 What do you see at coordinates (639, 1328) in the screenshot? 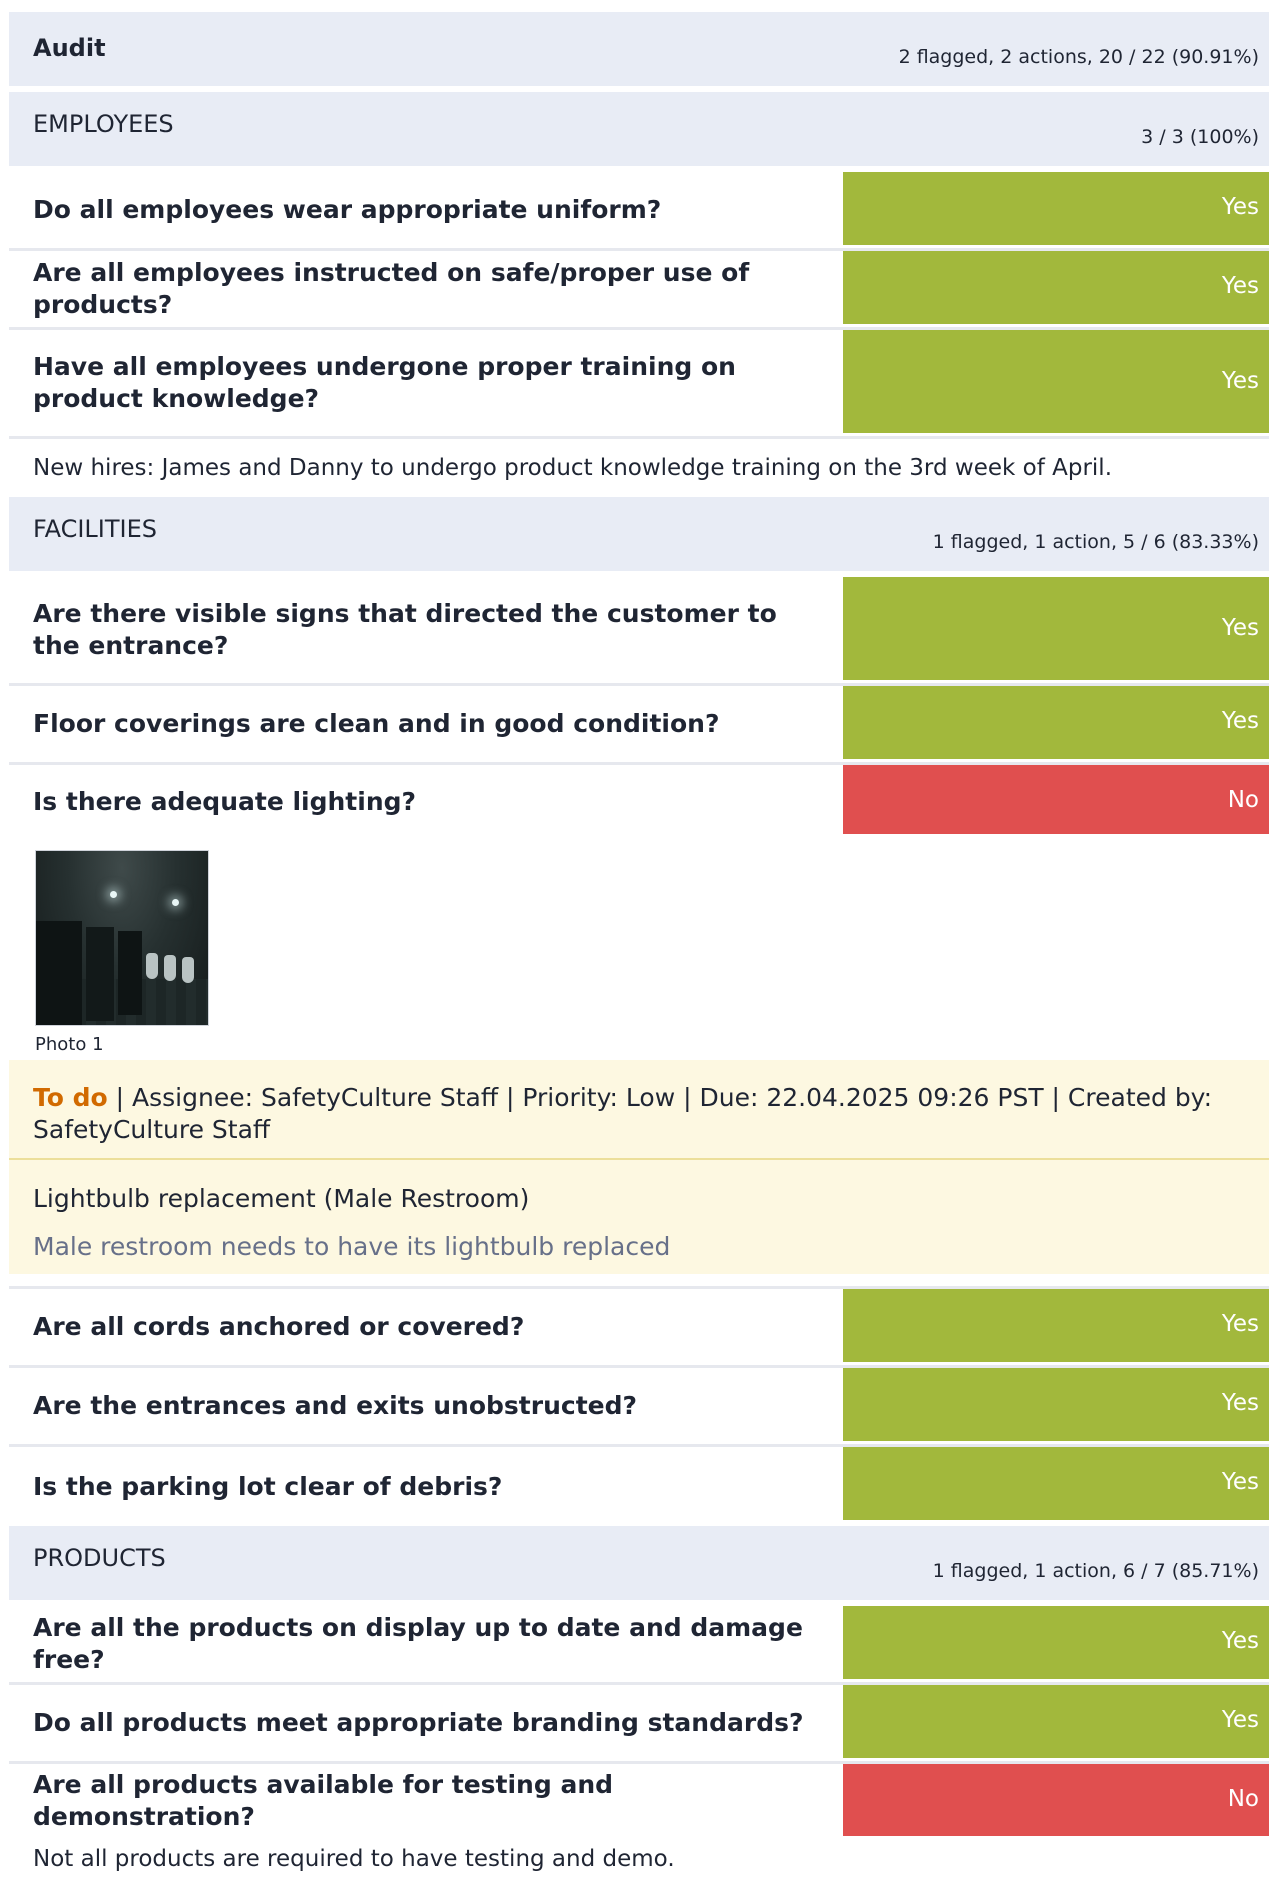
I see `question-row: Are all cords anchored or covered? Yes` at bounding box center [639, 1328].